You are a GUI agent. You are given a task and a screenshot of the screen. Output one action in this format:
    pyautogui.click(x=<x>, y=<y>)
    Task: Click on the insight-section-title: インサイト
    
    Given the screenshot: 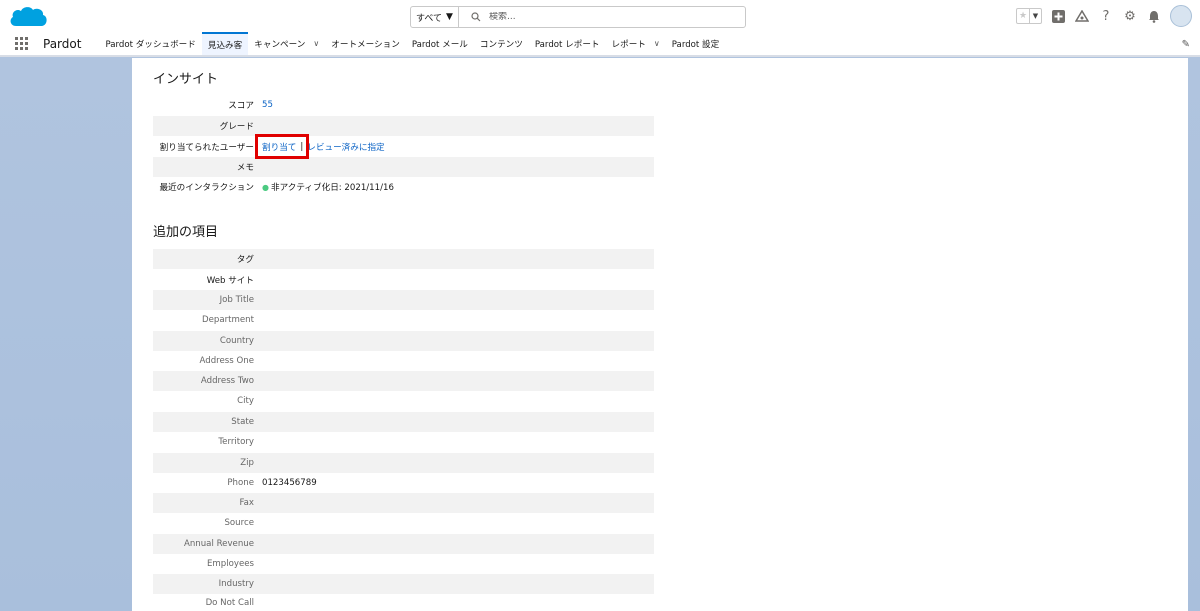 What is the action you would take?
    pyautogui.click(x=186, y=79)
    